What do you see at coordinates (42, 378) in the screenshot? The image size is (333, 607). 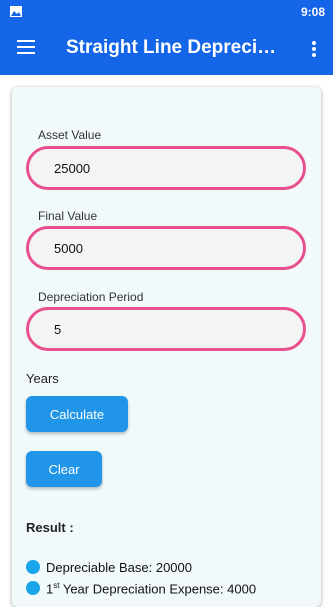 I see `period-unit-label: Years` at bounding box center [42, 378].